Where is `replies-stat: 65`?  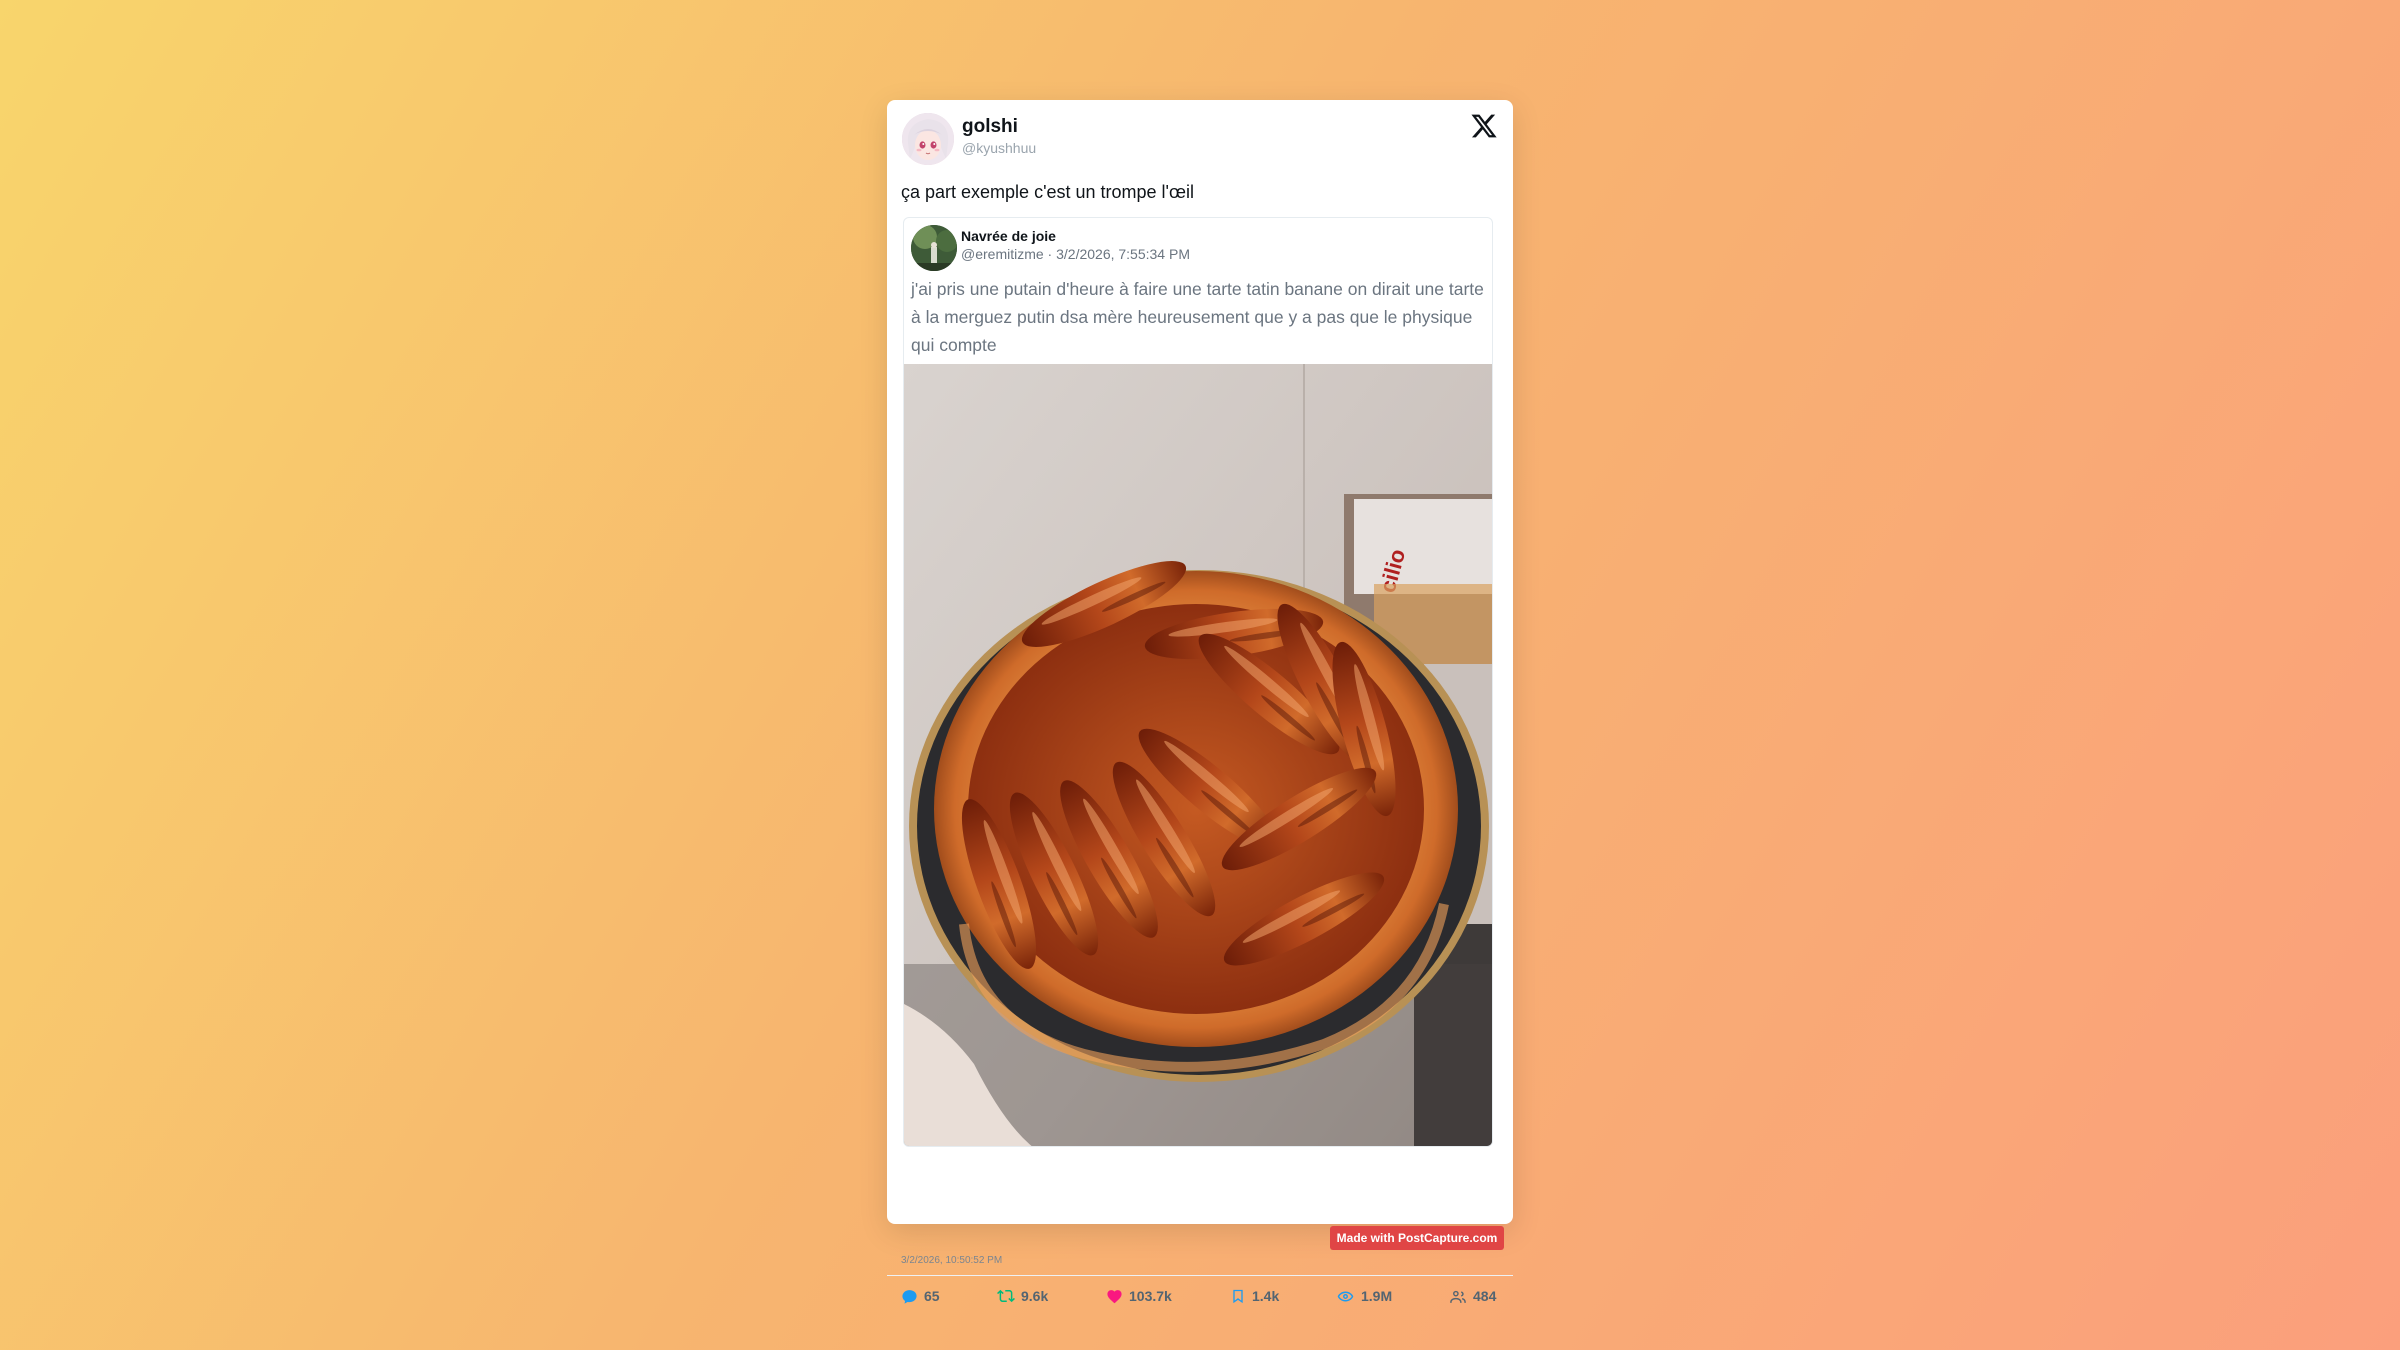 replies-stat: 65 is located at coordinates (920, 1296).